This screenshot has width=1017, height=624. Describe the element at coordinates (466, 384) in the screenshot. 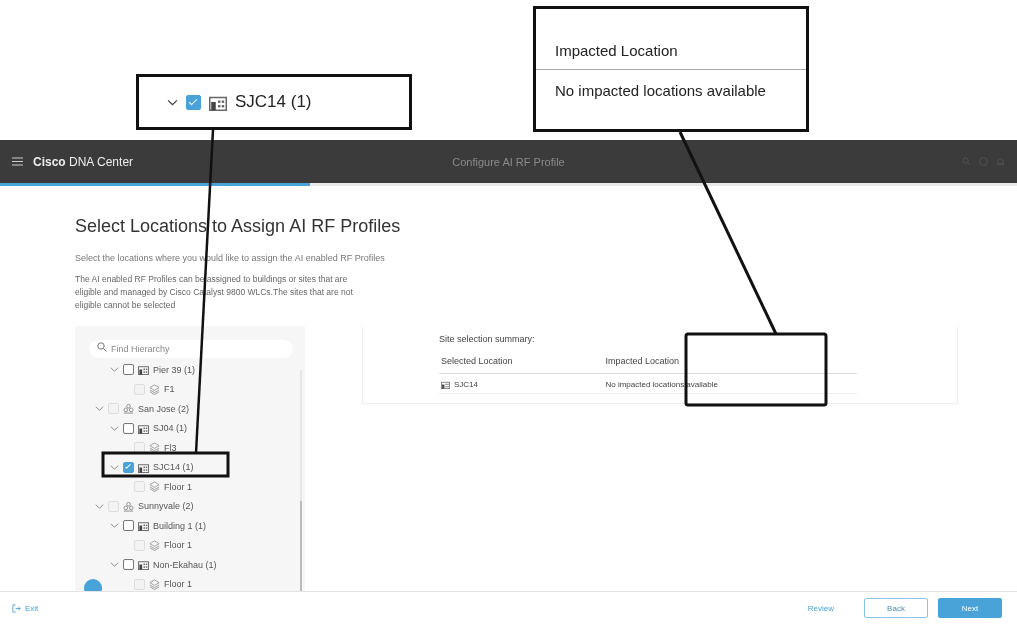

I see `location-cell: SJC14` at that location.